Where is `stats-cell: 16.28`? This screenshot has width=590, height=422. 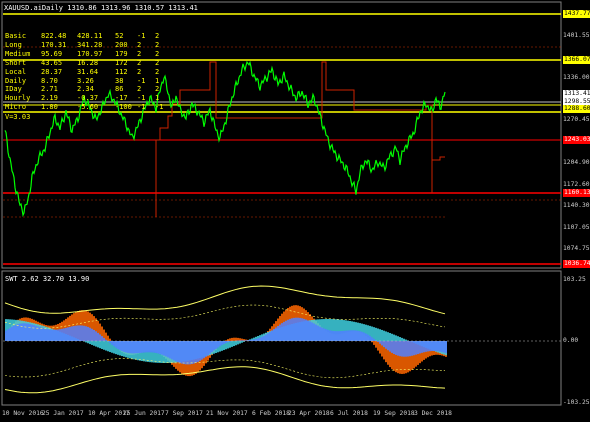
stats-cell: 16.28 is located at coordinates (88, 62).